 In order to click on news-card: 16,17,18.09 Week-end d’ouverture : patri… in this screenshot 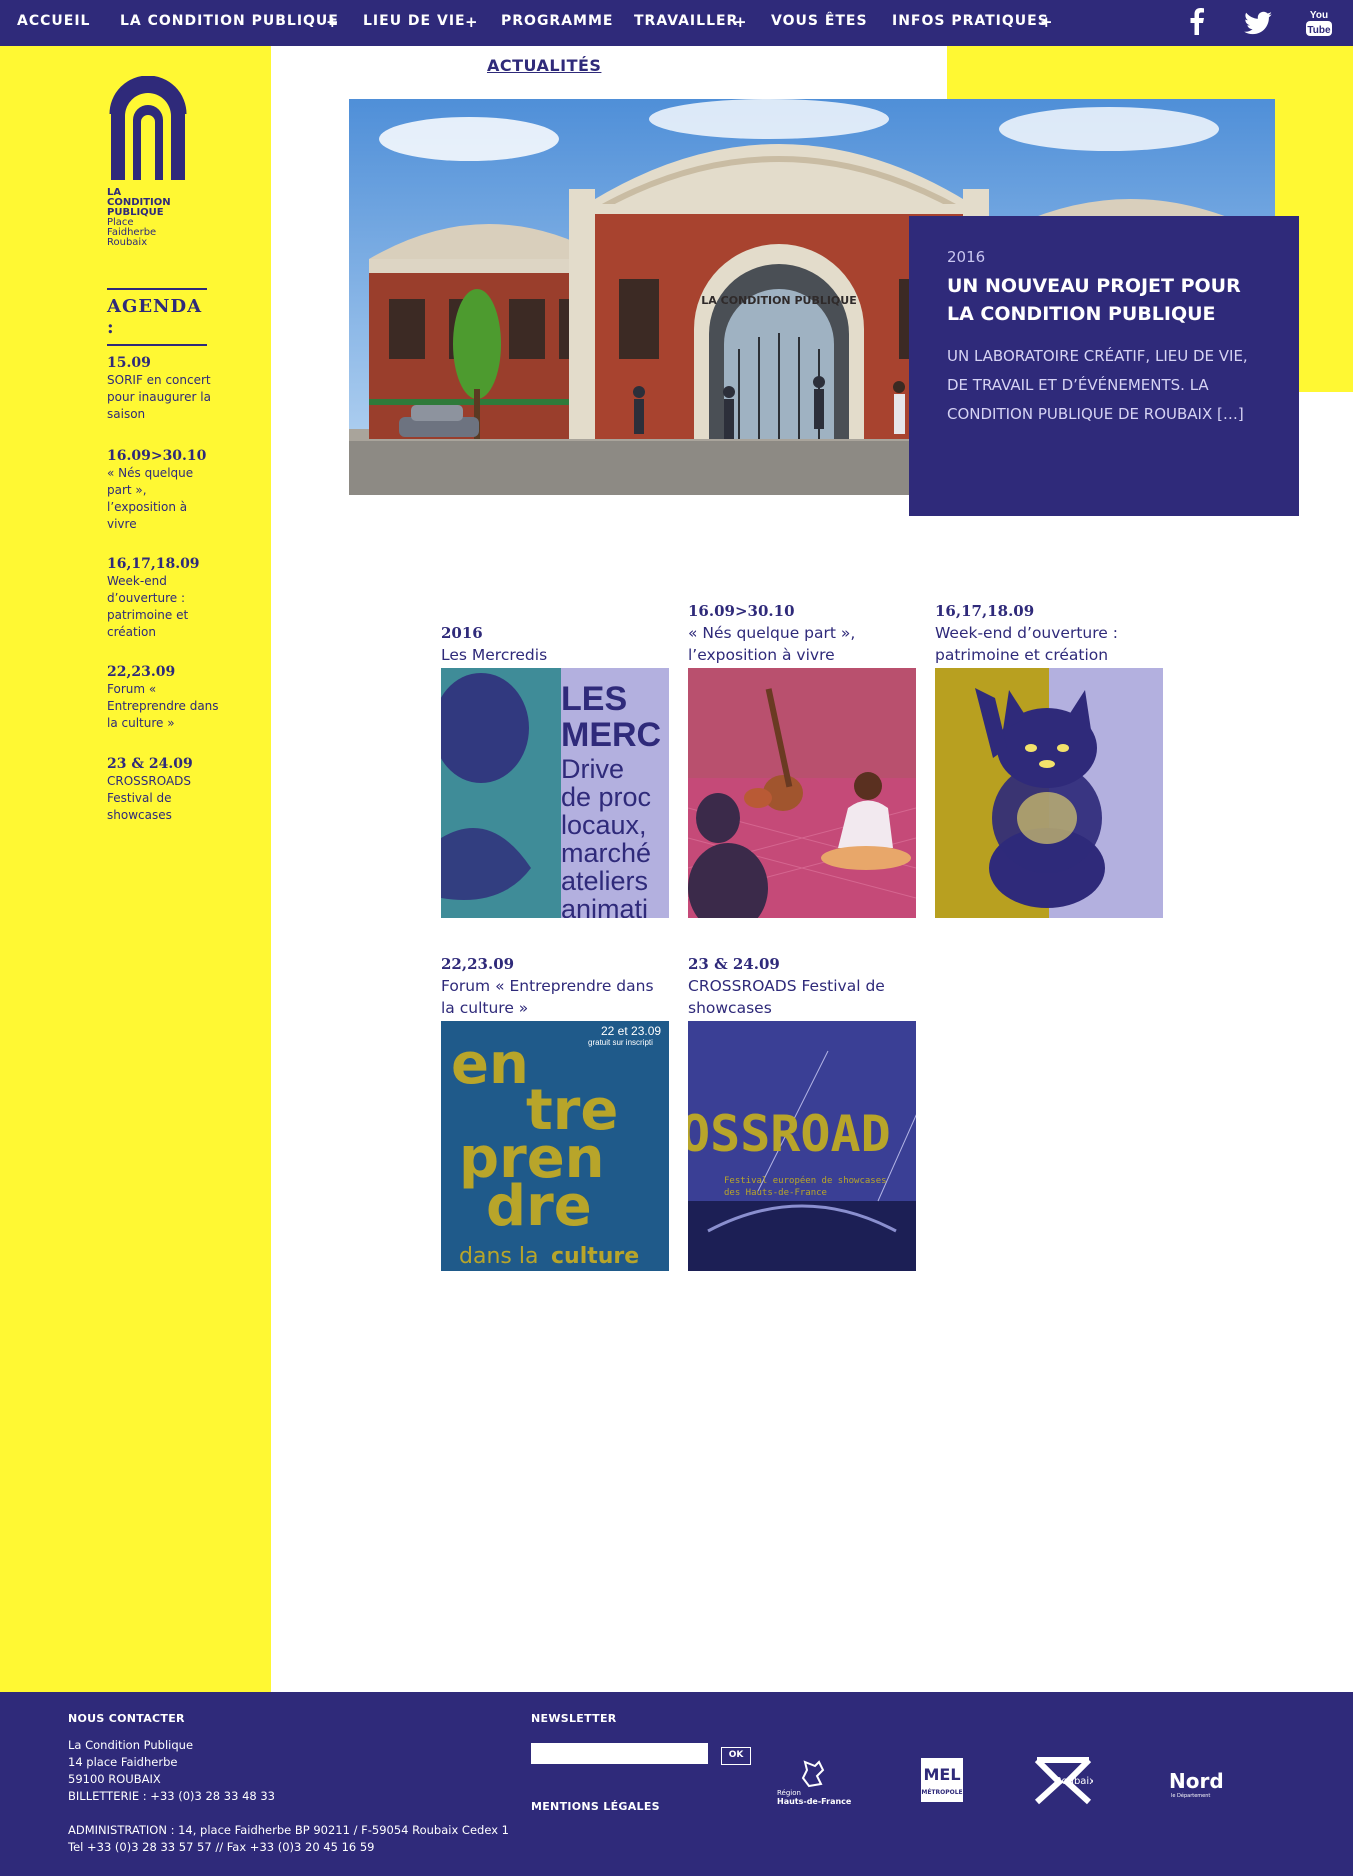, I will do `click(1049, 759)`.